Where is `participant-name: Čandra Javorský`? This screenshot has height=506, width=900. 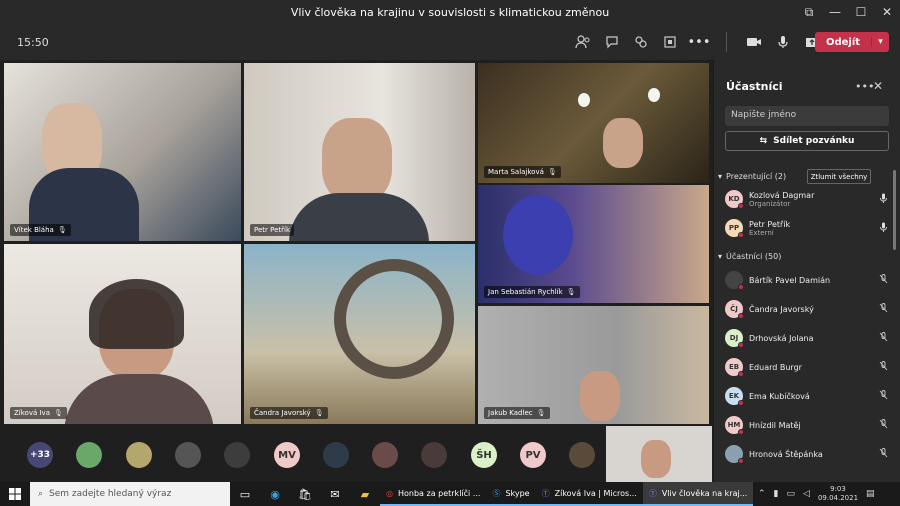
participant-name: Čandra Javorský is located at coordinates (781, 309).